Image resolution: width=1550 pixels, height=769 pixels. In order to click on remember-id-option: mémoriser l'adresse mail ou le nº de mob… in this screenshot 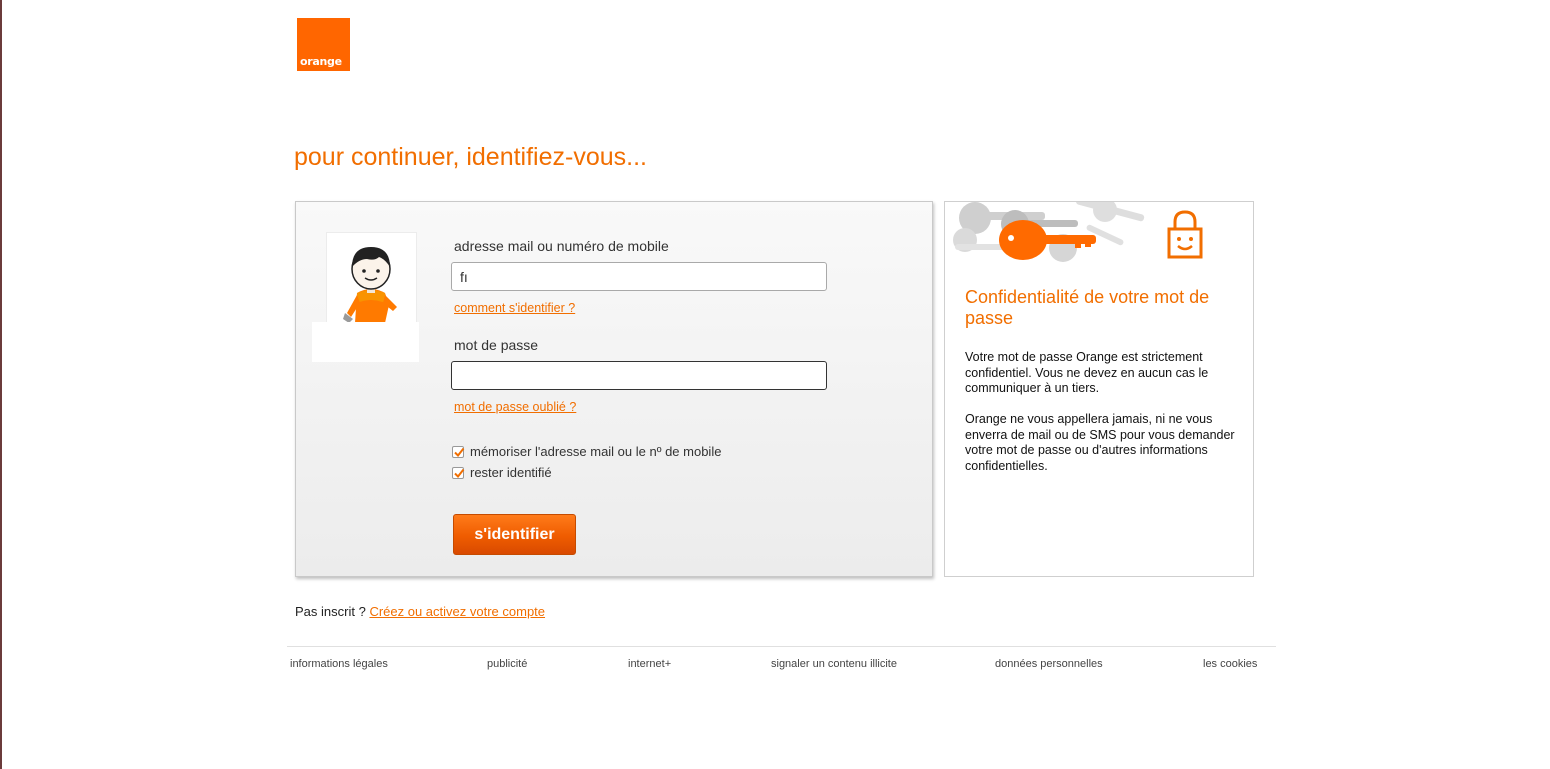, I will do `click(586, 451)`.